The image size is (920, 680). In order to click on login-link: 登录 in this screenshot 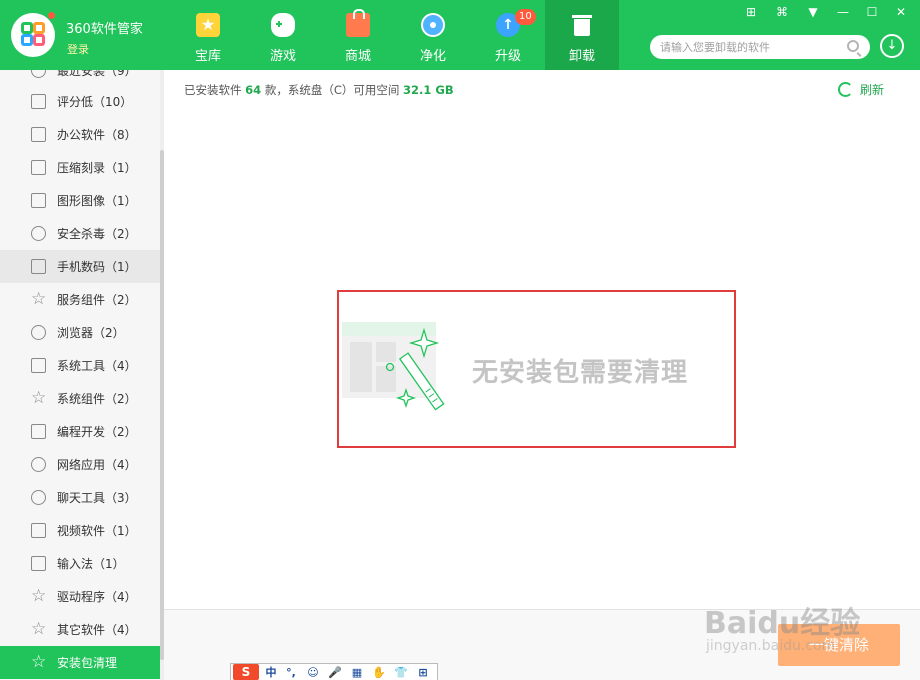, I will do `click(78, 49)`.